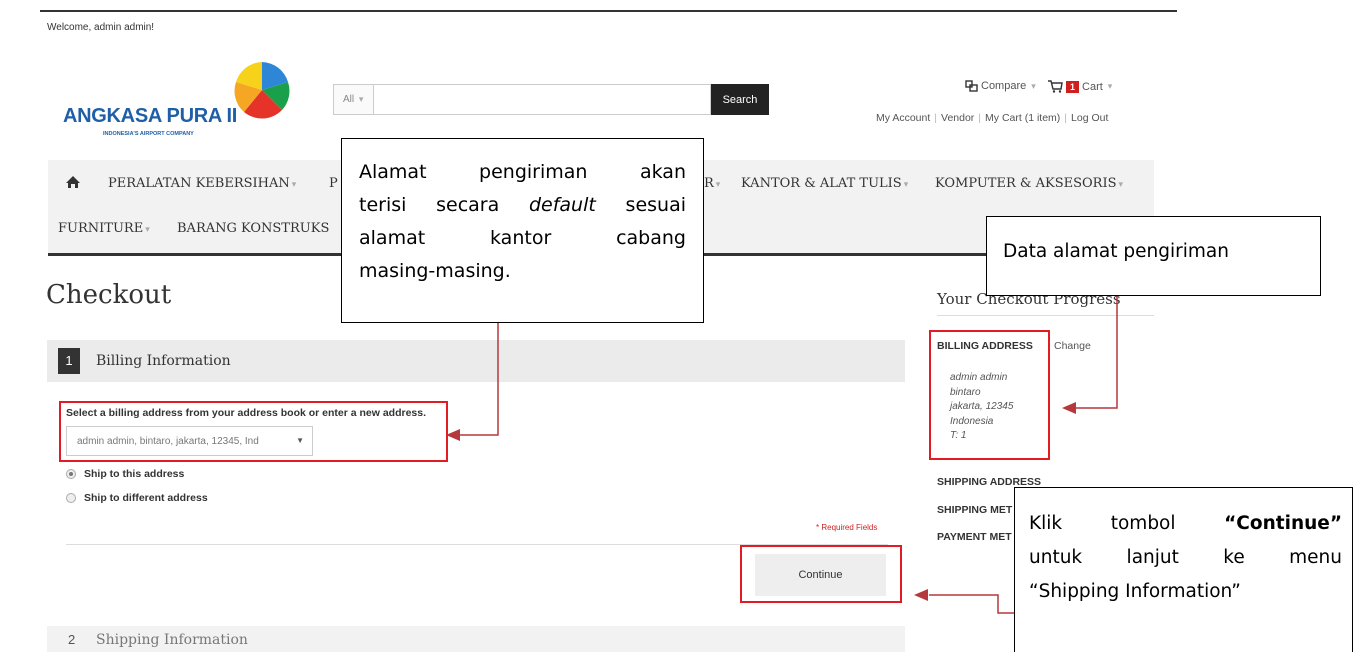  Describe the element at coordinates (1185, 557) in the screenshot. I see `callout-line: untuk lanjut ke menu` at that location.